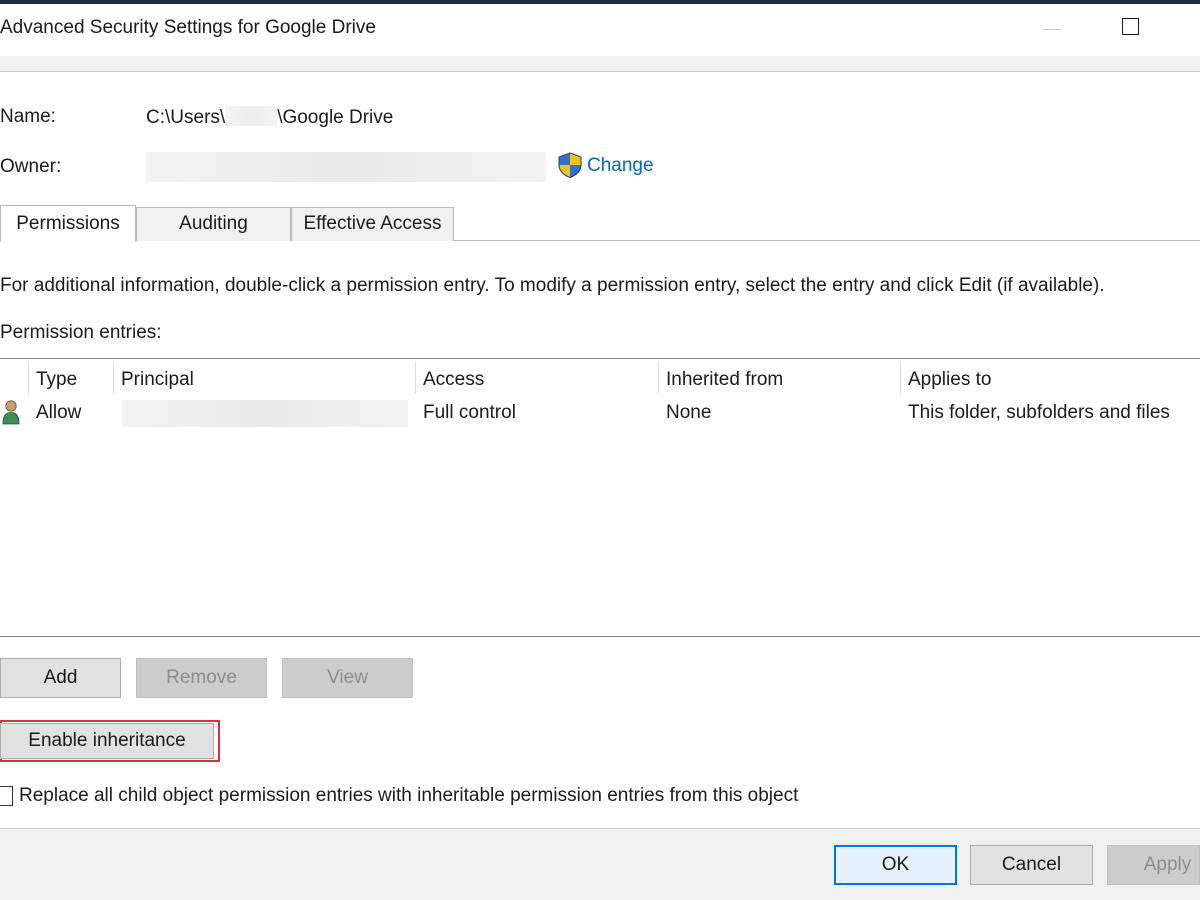 This screenshot has height=900, width=1200. Describe the element at coordinates (186, 117) in the screenshot. I see `name-path-prefix: C:\Users\` at that location.